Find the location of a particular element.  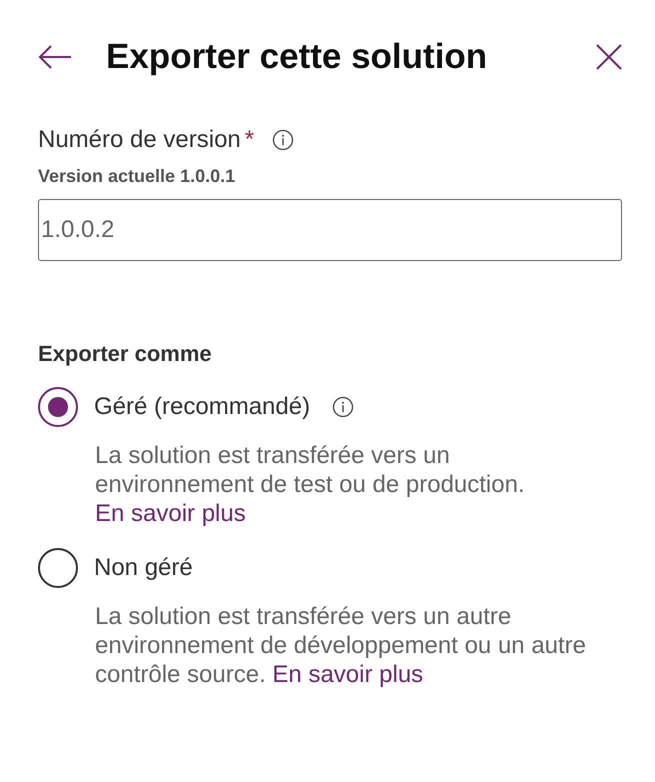

version-input: 1.0.0.2 is located at coordinates (330, 230).